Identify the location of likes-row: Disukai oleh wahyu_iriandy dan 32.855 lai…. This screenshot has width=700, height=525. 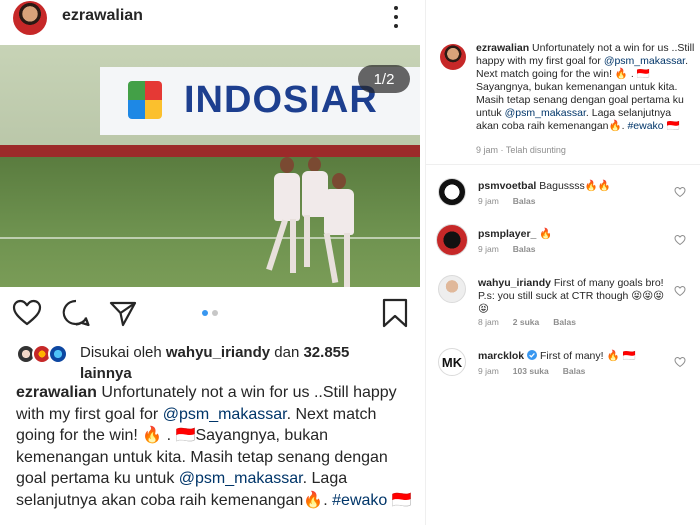
(216, 363).